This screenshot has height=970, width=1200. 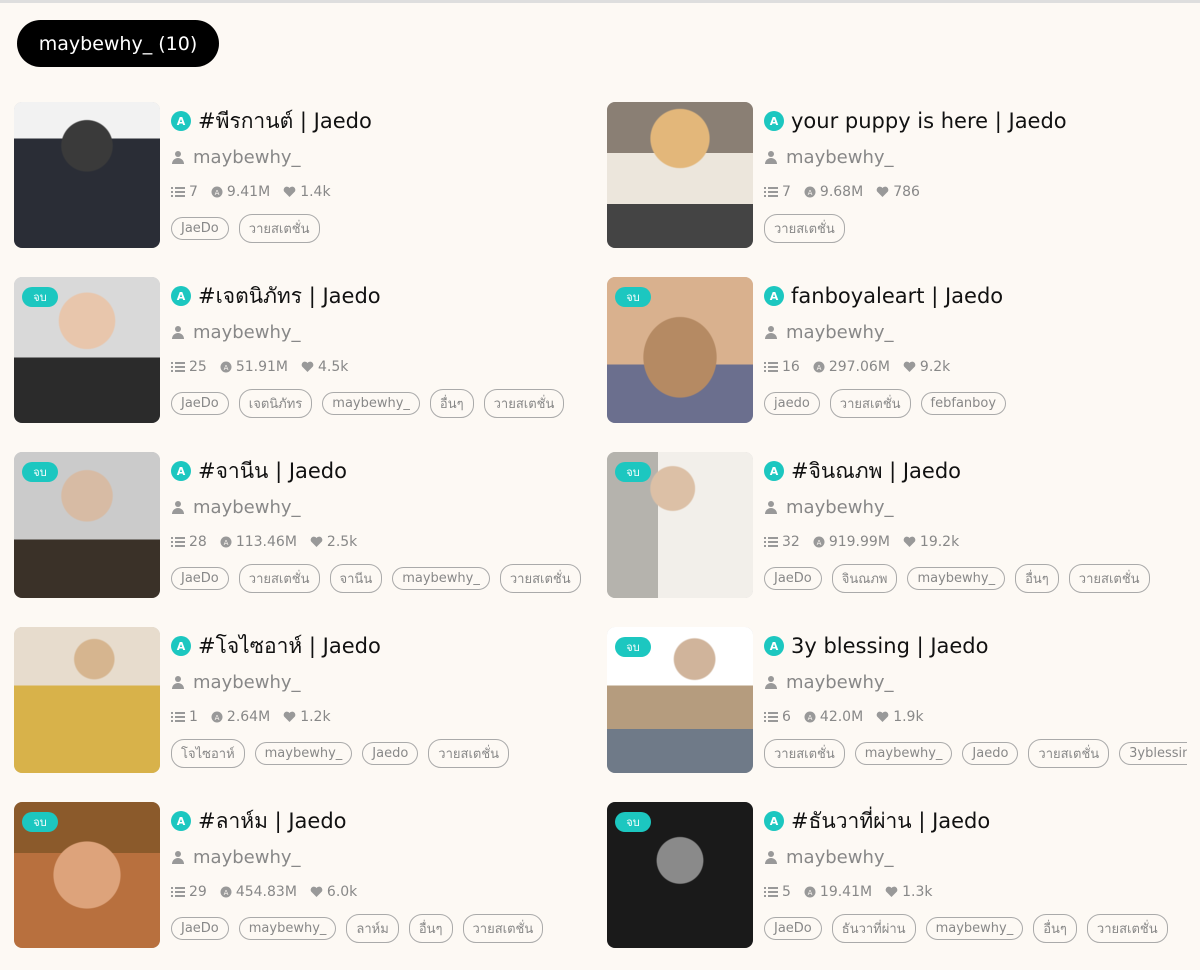 I want to click on novel-title: #จินณภพ | Jaedo, so click(x=876, y=471).